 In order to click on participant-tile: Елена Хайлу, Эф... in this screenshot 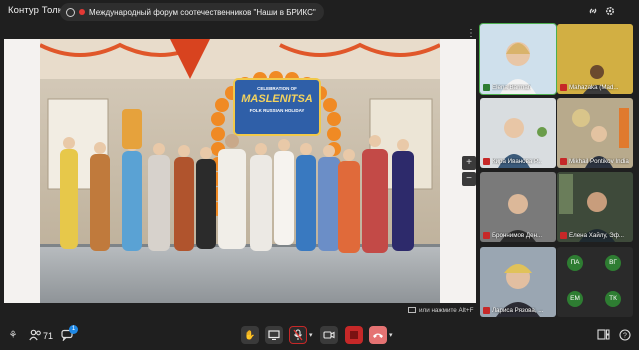, I will do `click(595, 207)`.